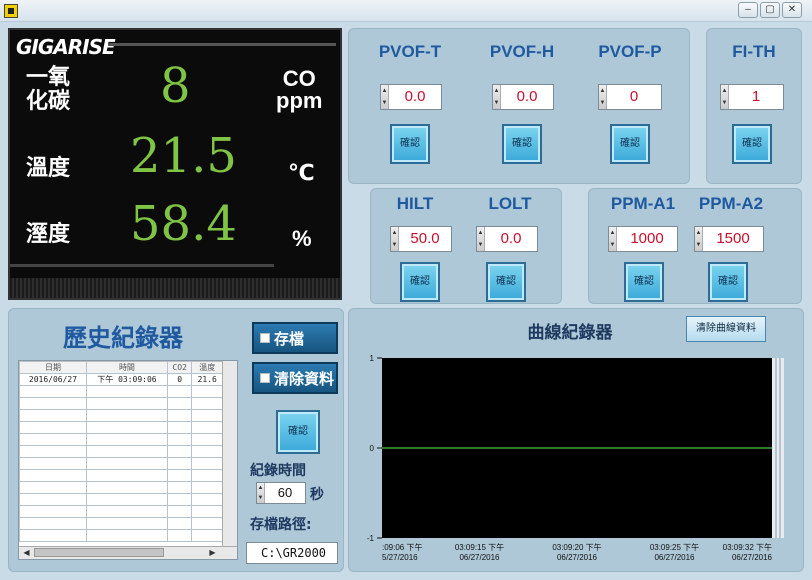  I want to click on brand-logo: GIGARISE, so click(66, 47).